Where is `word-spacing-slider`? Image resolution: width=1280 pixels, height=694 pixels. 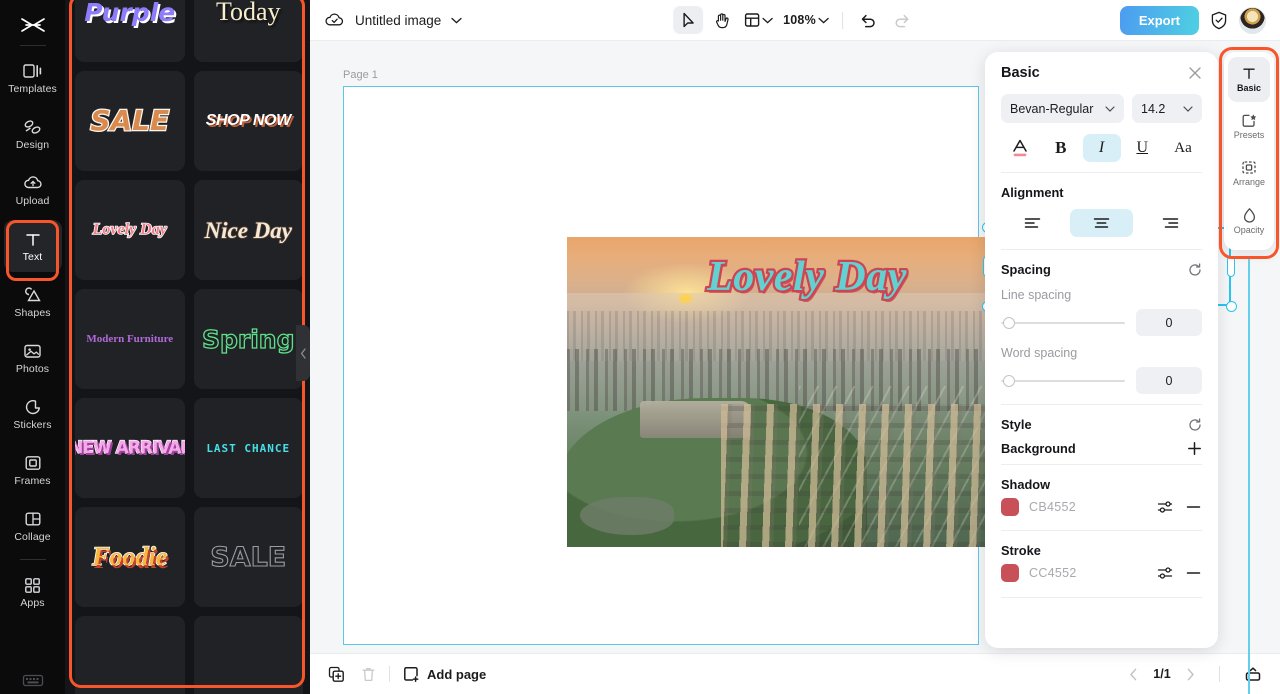 word-spacing-slider is located at coordinates (1063, 380).